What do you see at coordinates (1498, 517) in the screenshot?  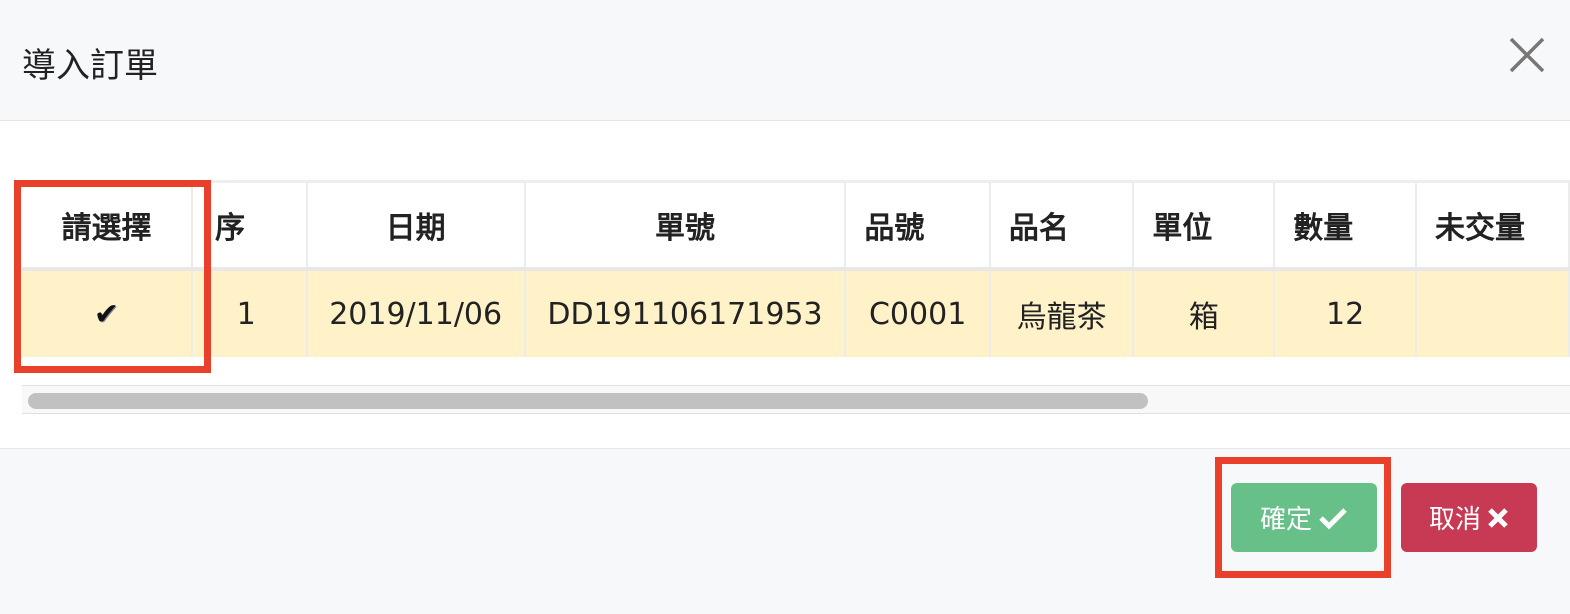 I see `x-icon` at bounding box center [1498, 517].